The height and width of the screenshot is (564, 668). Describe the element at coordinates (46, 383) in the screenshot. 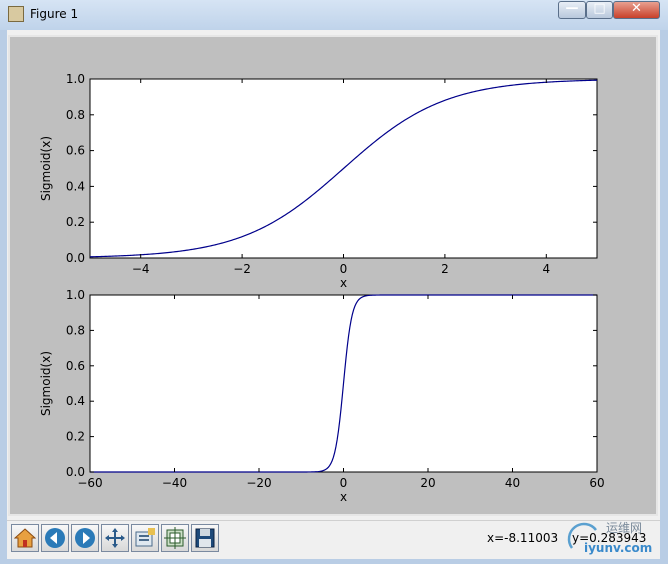

I see `plot2-ylabel: Sigmoid(x)` at that location.